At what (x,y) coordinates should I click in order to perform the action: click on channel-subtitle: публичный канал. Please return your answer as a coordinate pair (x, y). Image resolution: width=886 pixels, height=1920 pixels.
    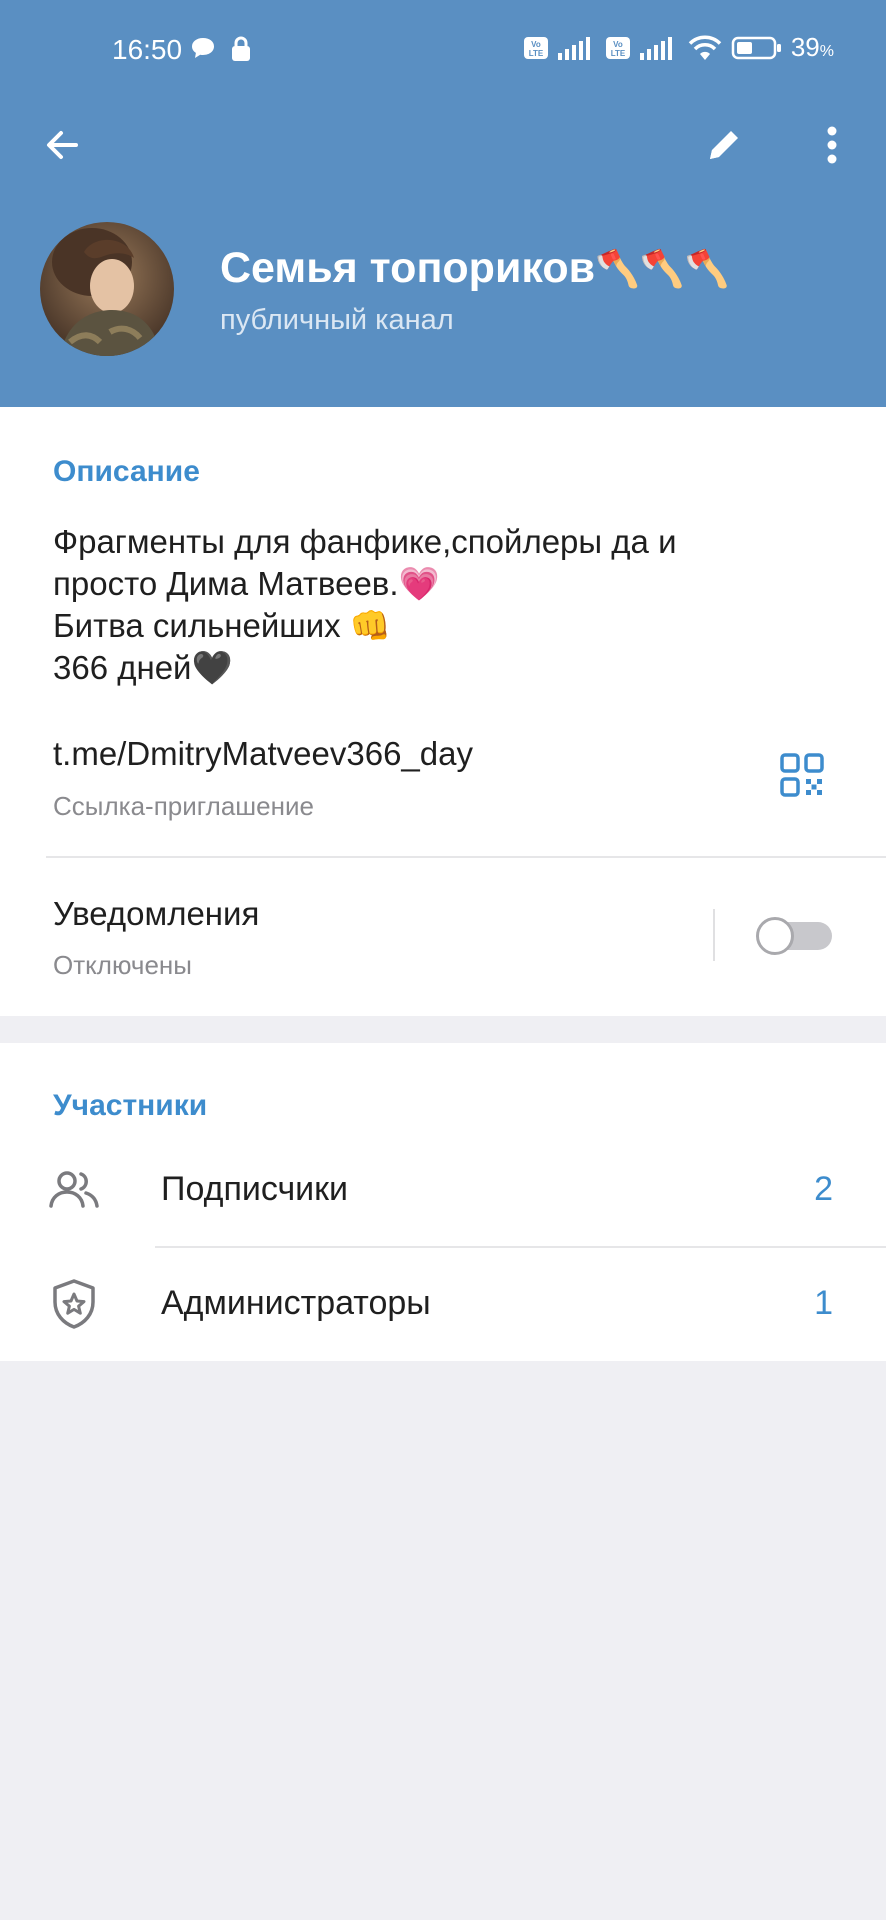
    Looking at the image, I should click on (337, 320).